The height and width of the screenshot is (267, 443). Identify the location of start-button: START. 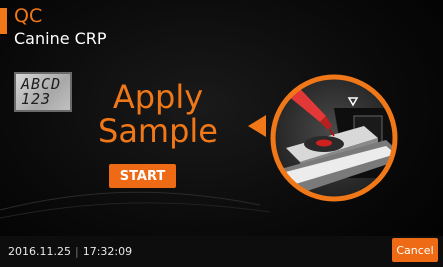
(142, 176).